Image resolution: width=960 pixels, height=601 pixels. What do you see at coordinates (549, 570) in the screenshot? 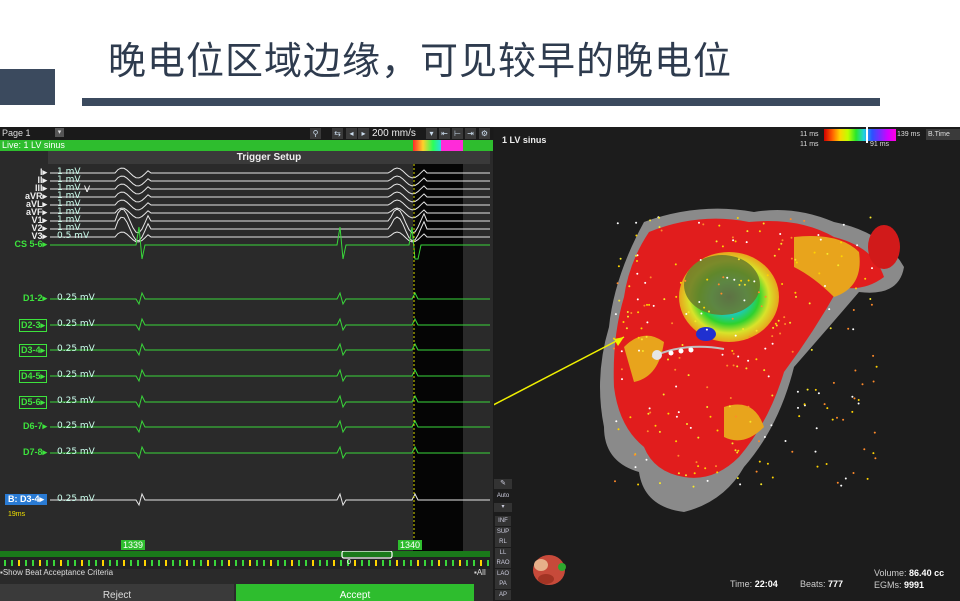
I see `orientation-heart-icon` at bounding box center [549, 570].